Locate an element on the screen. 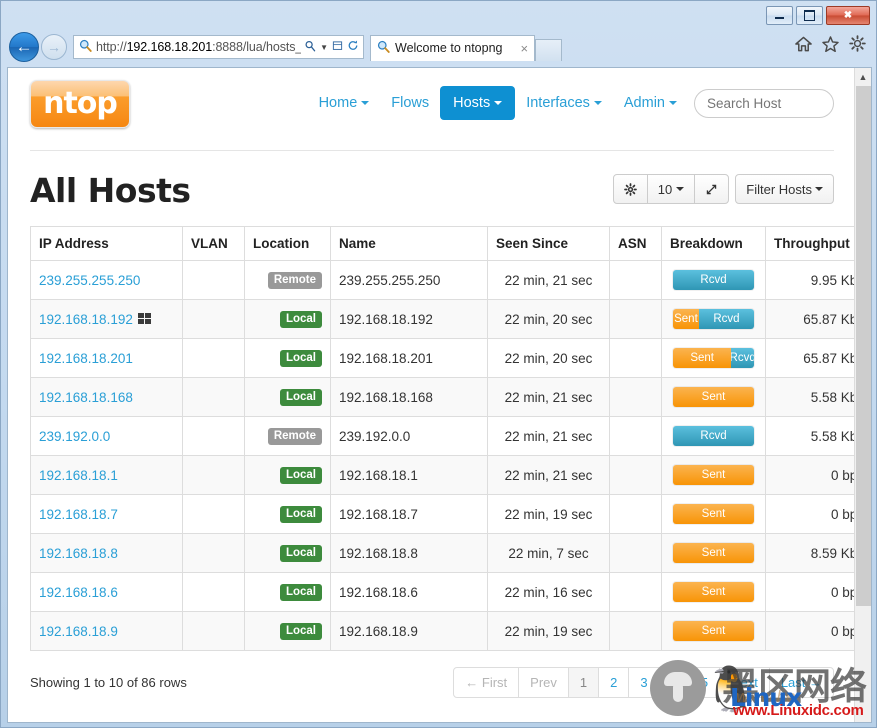  cell-name: 192.168.18.201 is located at coordinates (409, 358).